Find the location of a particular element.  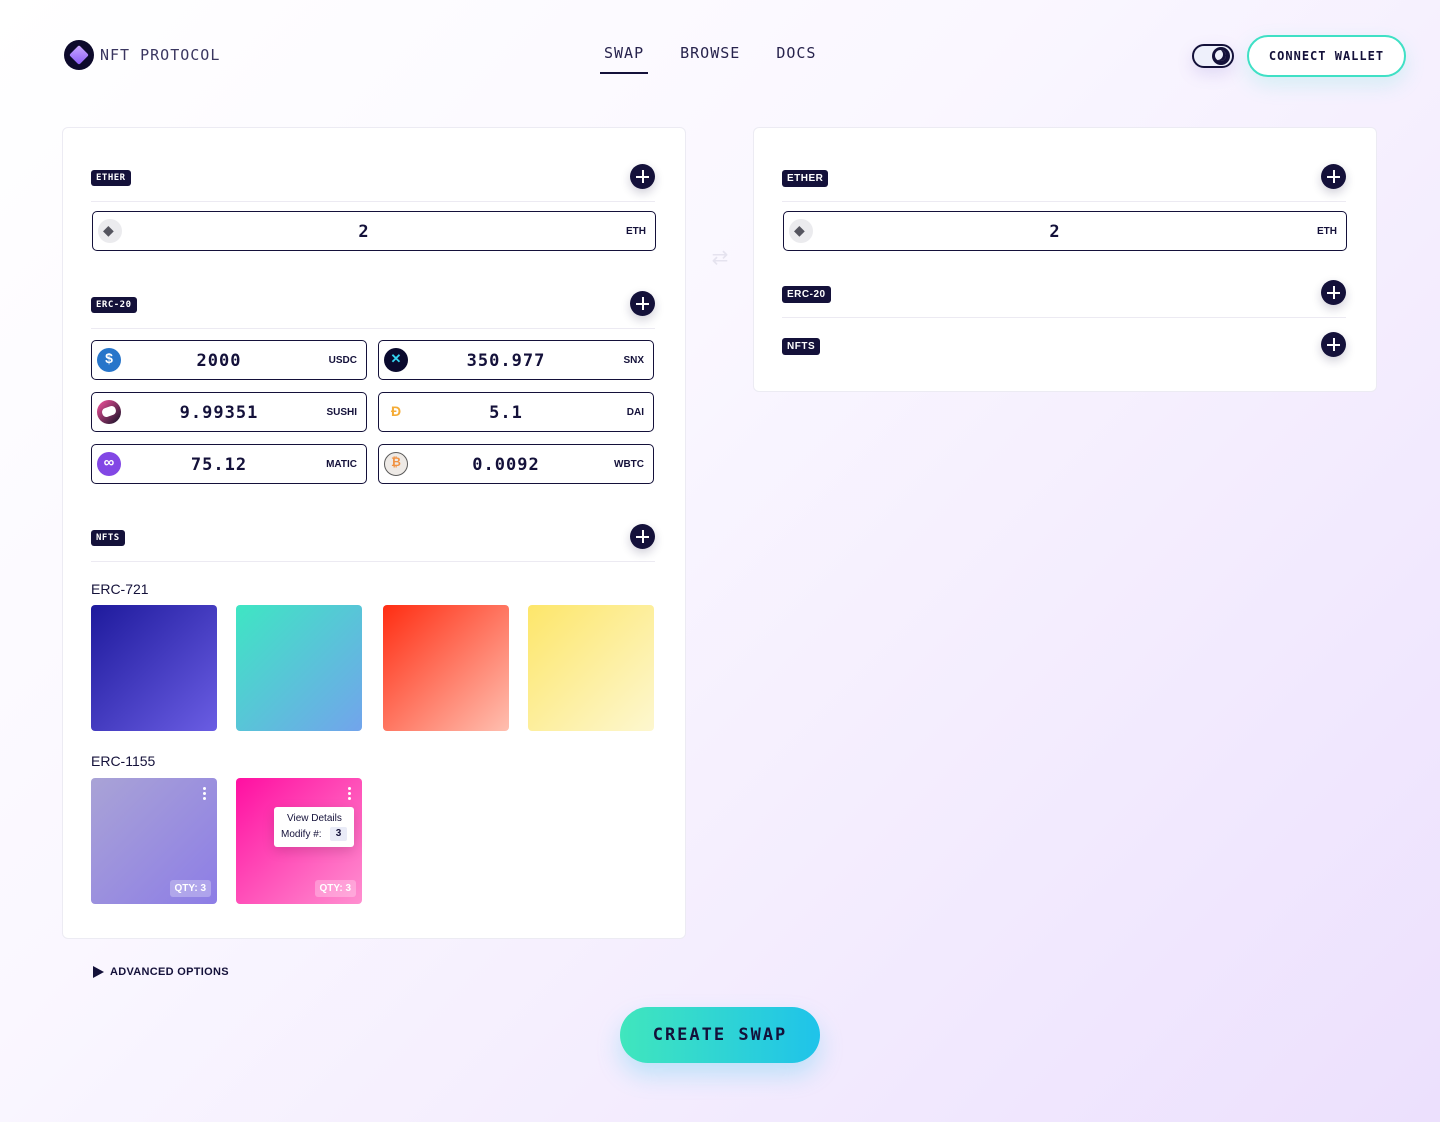

token-amount: 5.1 is located at coordinates (506, 413).